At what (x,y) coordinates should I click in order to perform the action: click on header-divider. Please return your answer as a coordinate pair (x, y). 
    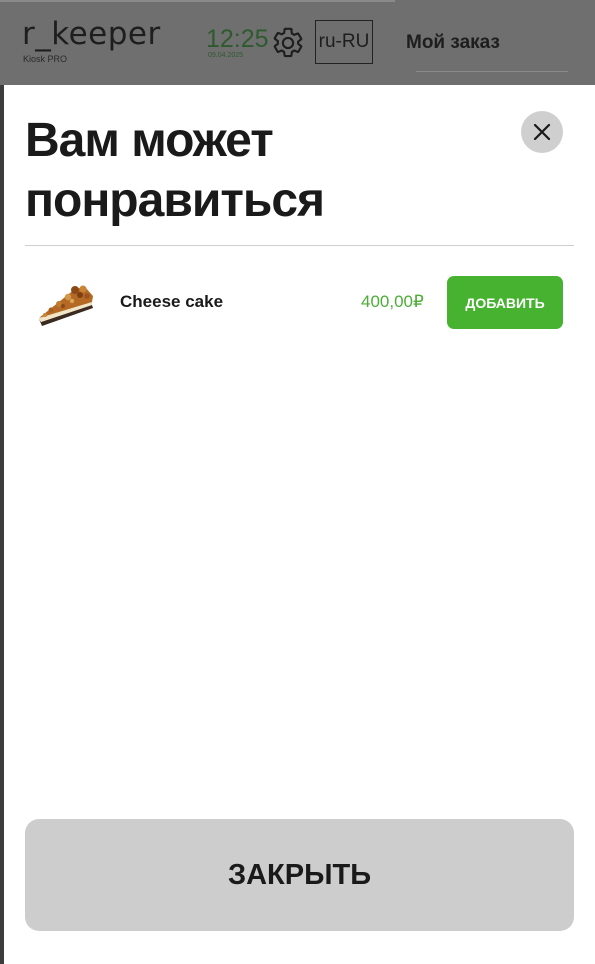
    Looking at the image, I should click on (299, 245).